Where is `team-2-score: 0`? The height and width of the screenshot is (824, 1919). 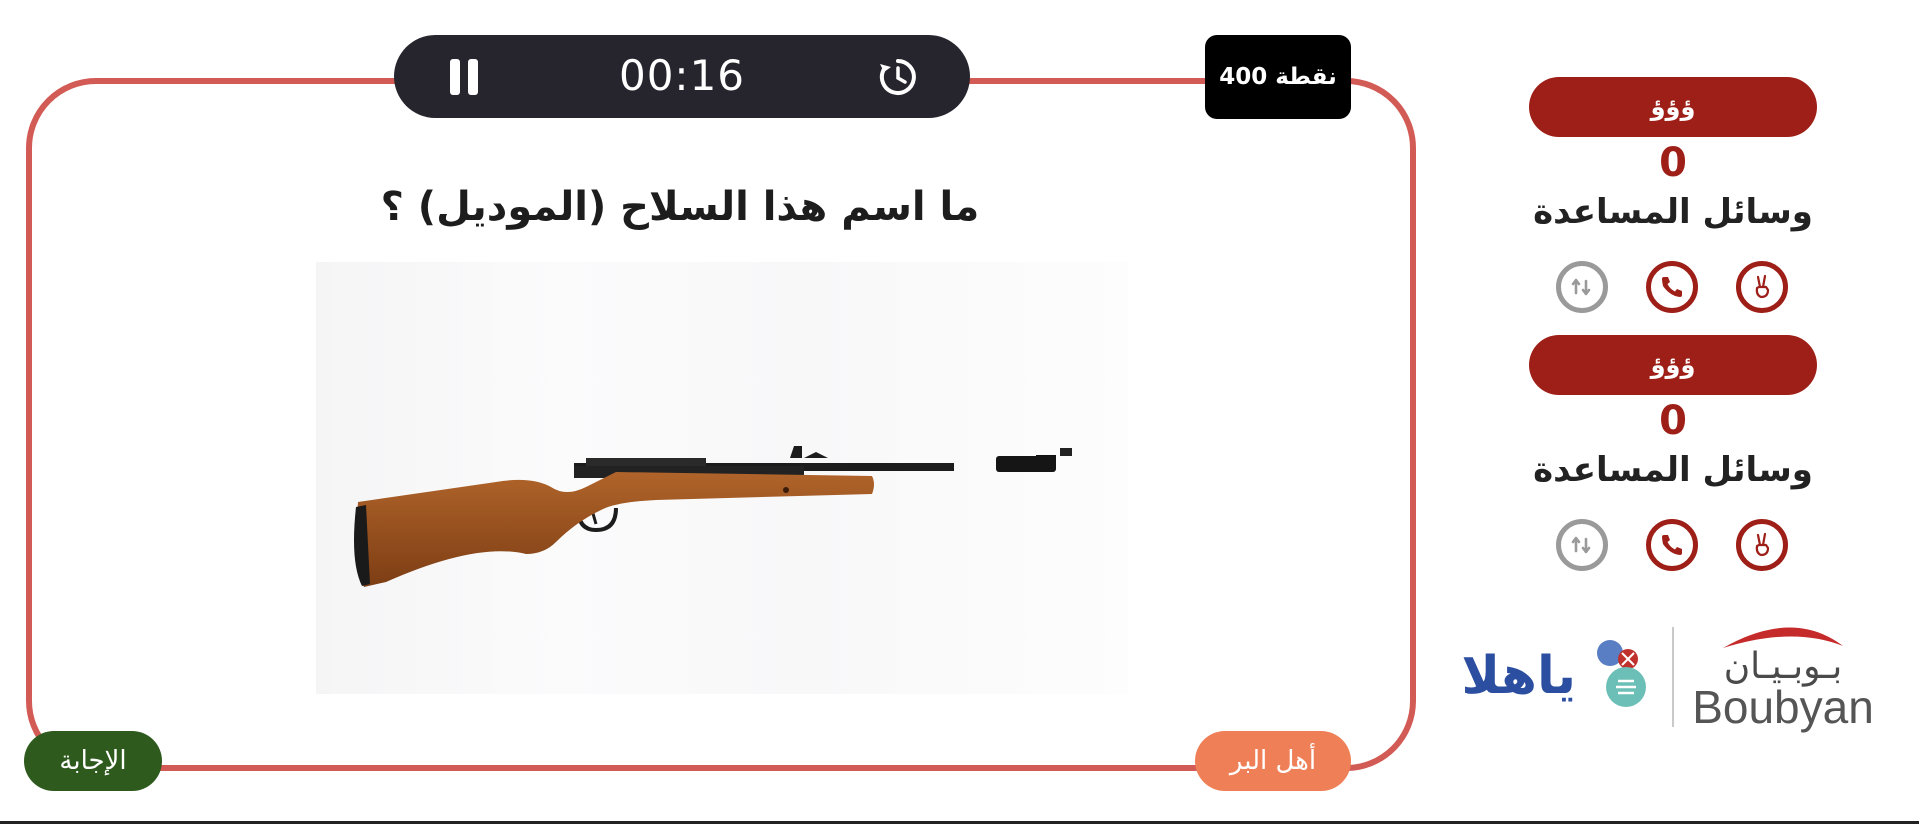 team-2-score: 0 is located at coordinates (1673, 421).